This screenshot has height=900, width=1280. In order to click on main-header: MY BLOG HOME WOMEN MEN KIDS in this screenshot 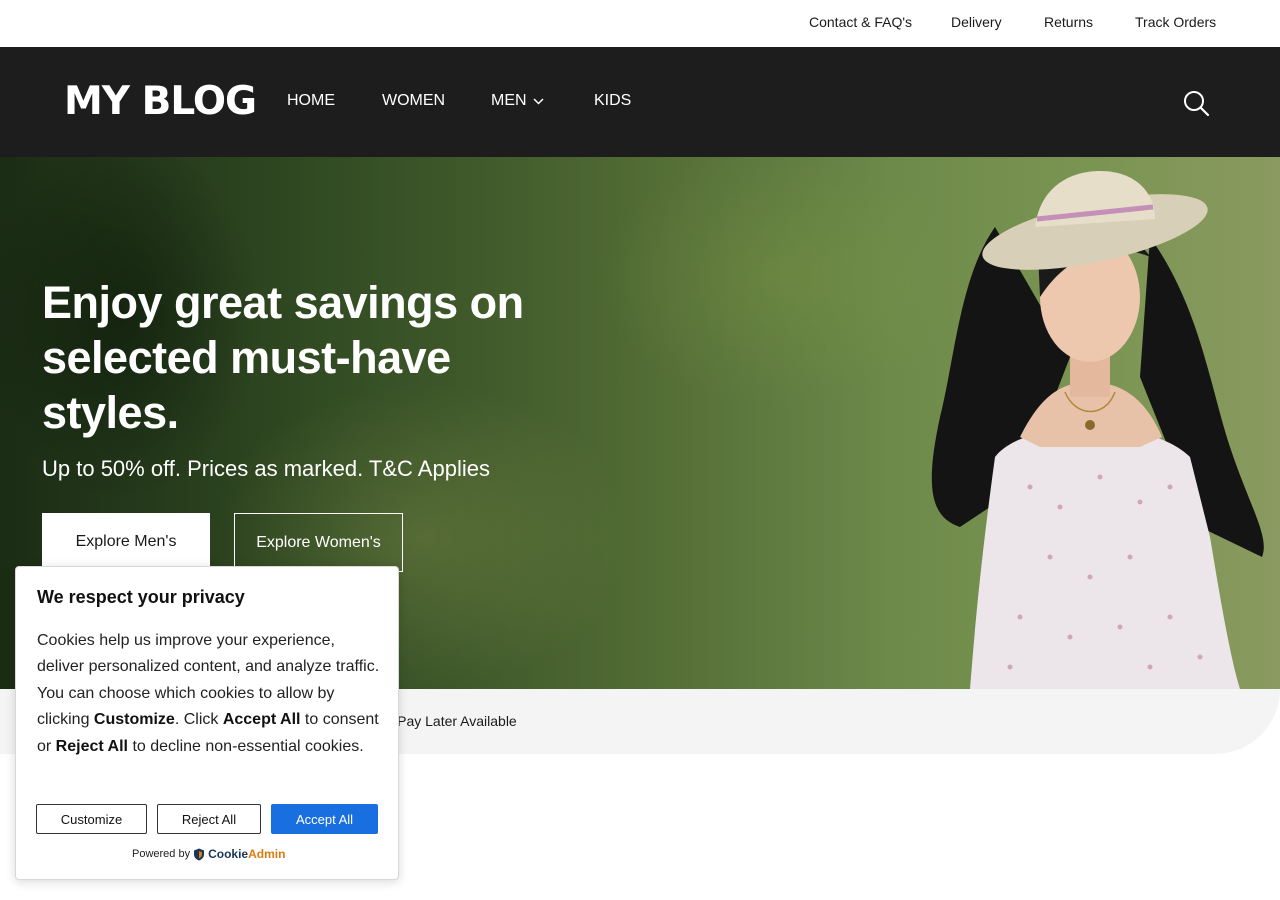, I will do `click(640, 102)`.